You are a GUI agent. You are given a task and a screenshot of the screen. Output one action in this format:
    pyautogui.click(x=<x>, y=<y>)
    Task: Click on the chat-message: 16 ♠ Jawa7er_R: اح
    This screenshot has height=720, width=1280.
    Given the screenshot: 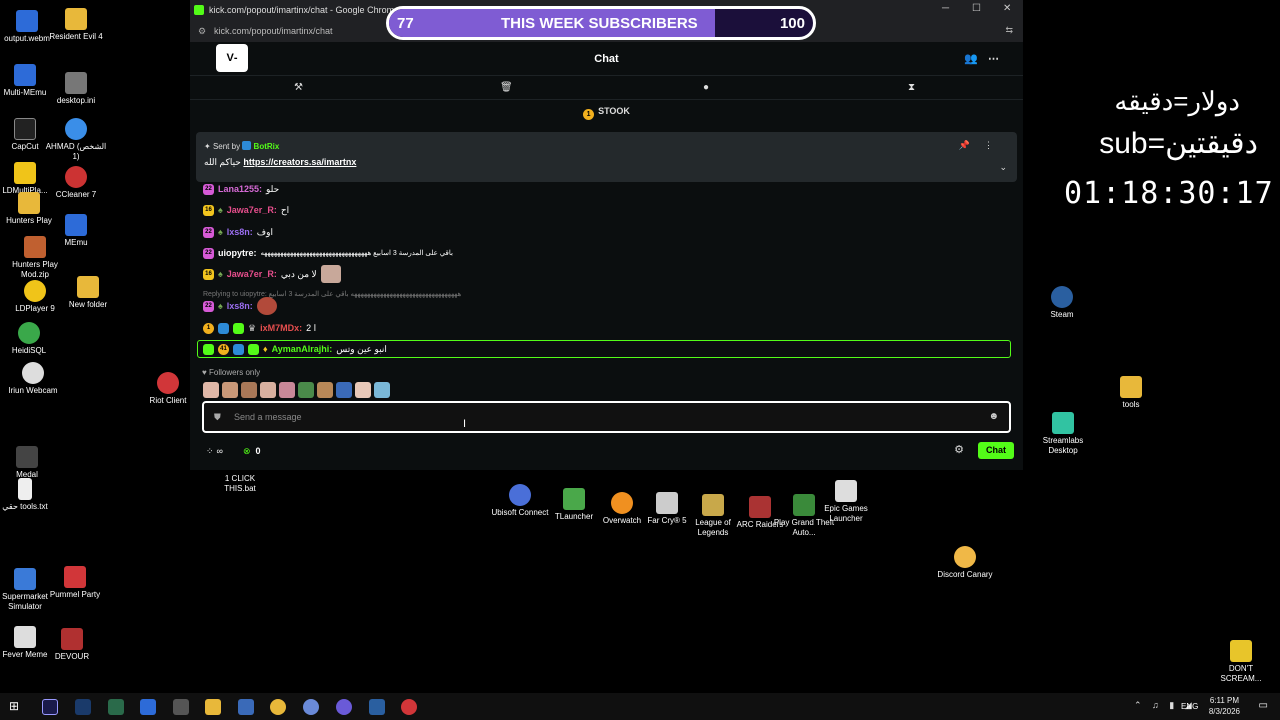 What is the action you would take?
    pyautogui.click(x=246, y=210)
    